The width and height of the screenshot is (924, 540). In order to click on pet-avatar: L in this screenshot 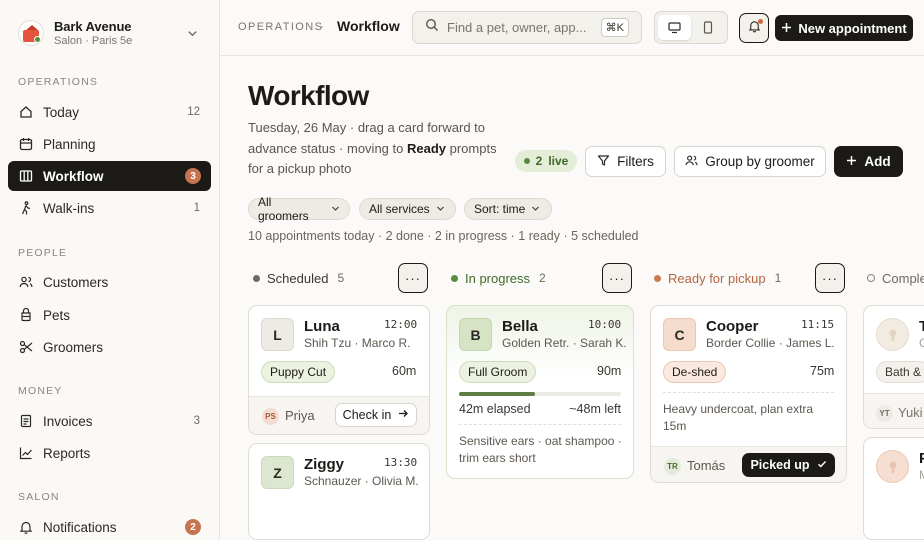, I will do `click(277, 334)`.